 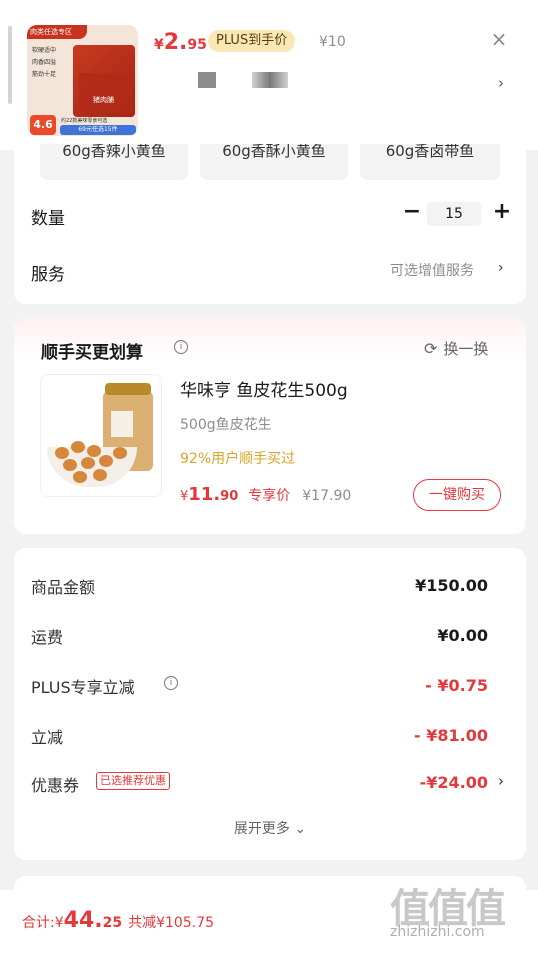 I want to click on bundle-title: 顺手买更划算, so click(x=92, y=353).